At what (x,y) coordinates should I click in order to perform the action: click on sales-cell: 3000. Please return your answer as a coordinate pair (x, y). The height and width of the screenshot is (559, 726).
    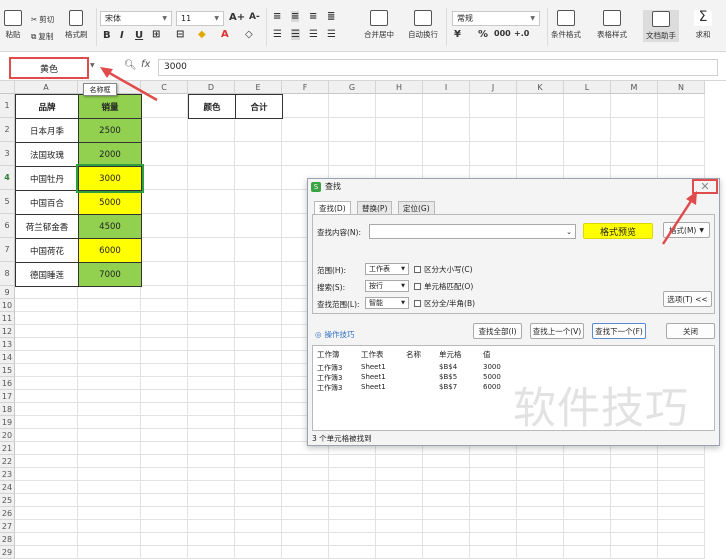
    Looking at the image, I should click on (110, 178).